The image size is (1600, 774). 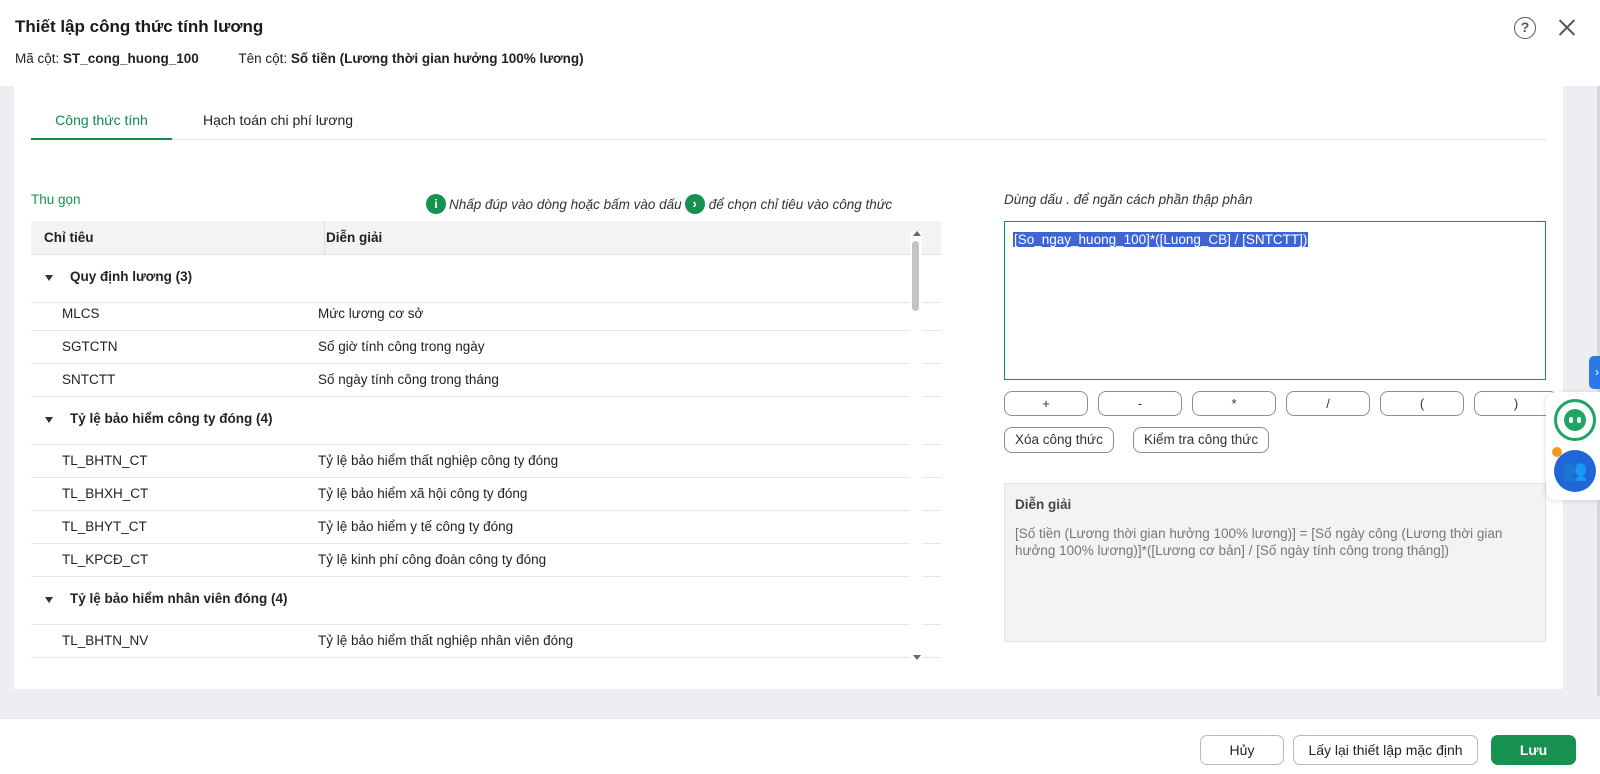 I want to click on group-row: Quy định lương (3), so click(x=486, y=279).